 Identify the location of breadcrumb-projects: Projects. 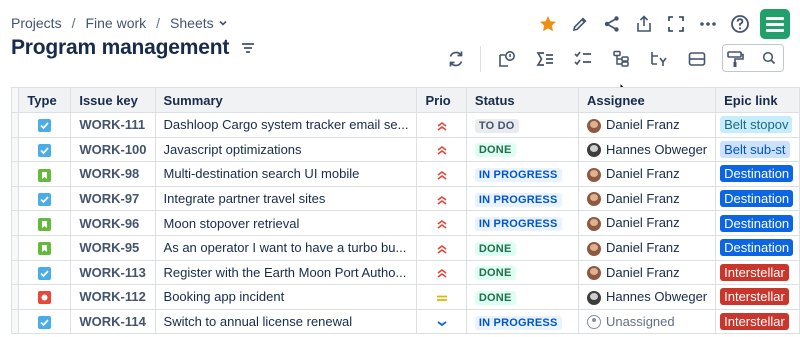
(36, 23).